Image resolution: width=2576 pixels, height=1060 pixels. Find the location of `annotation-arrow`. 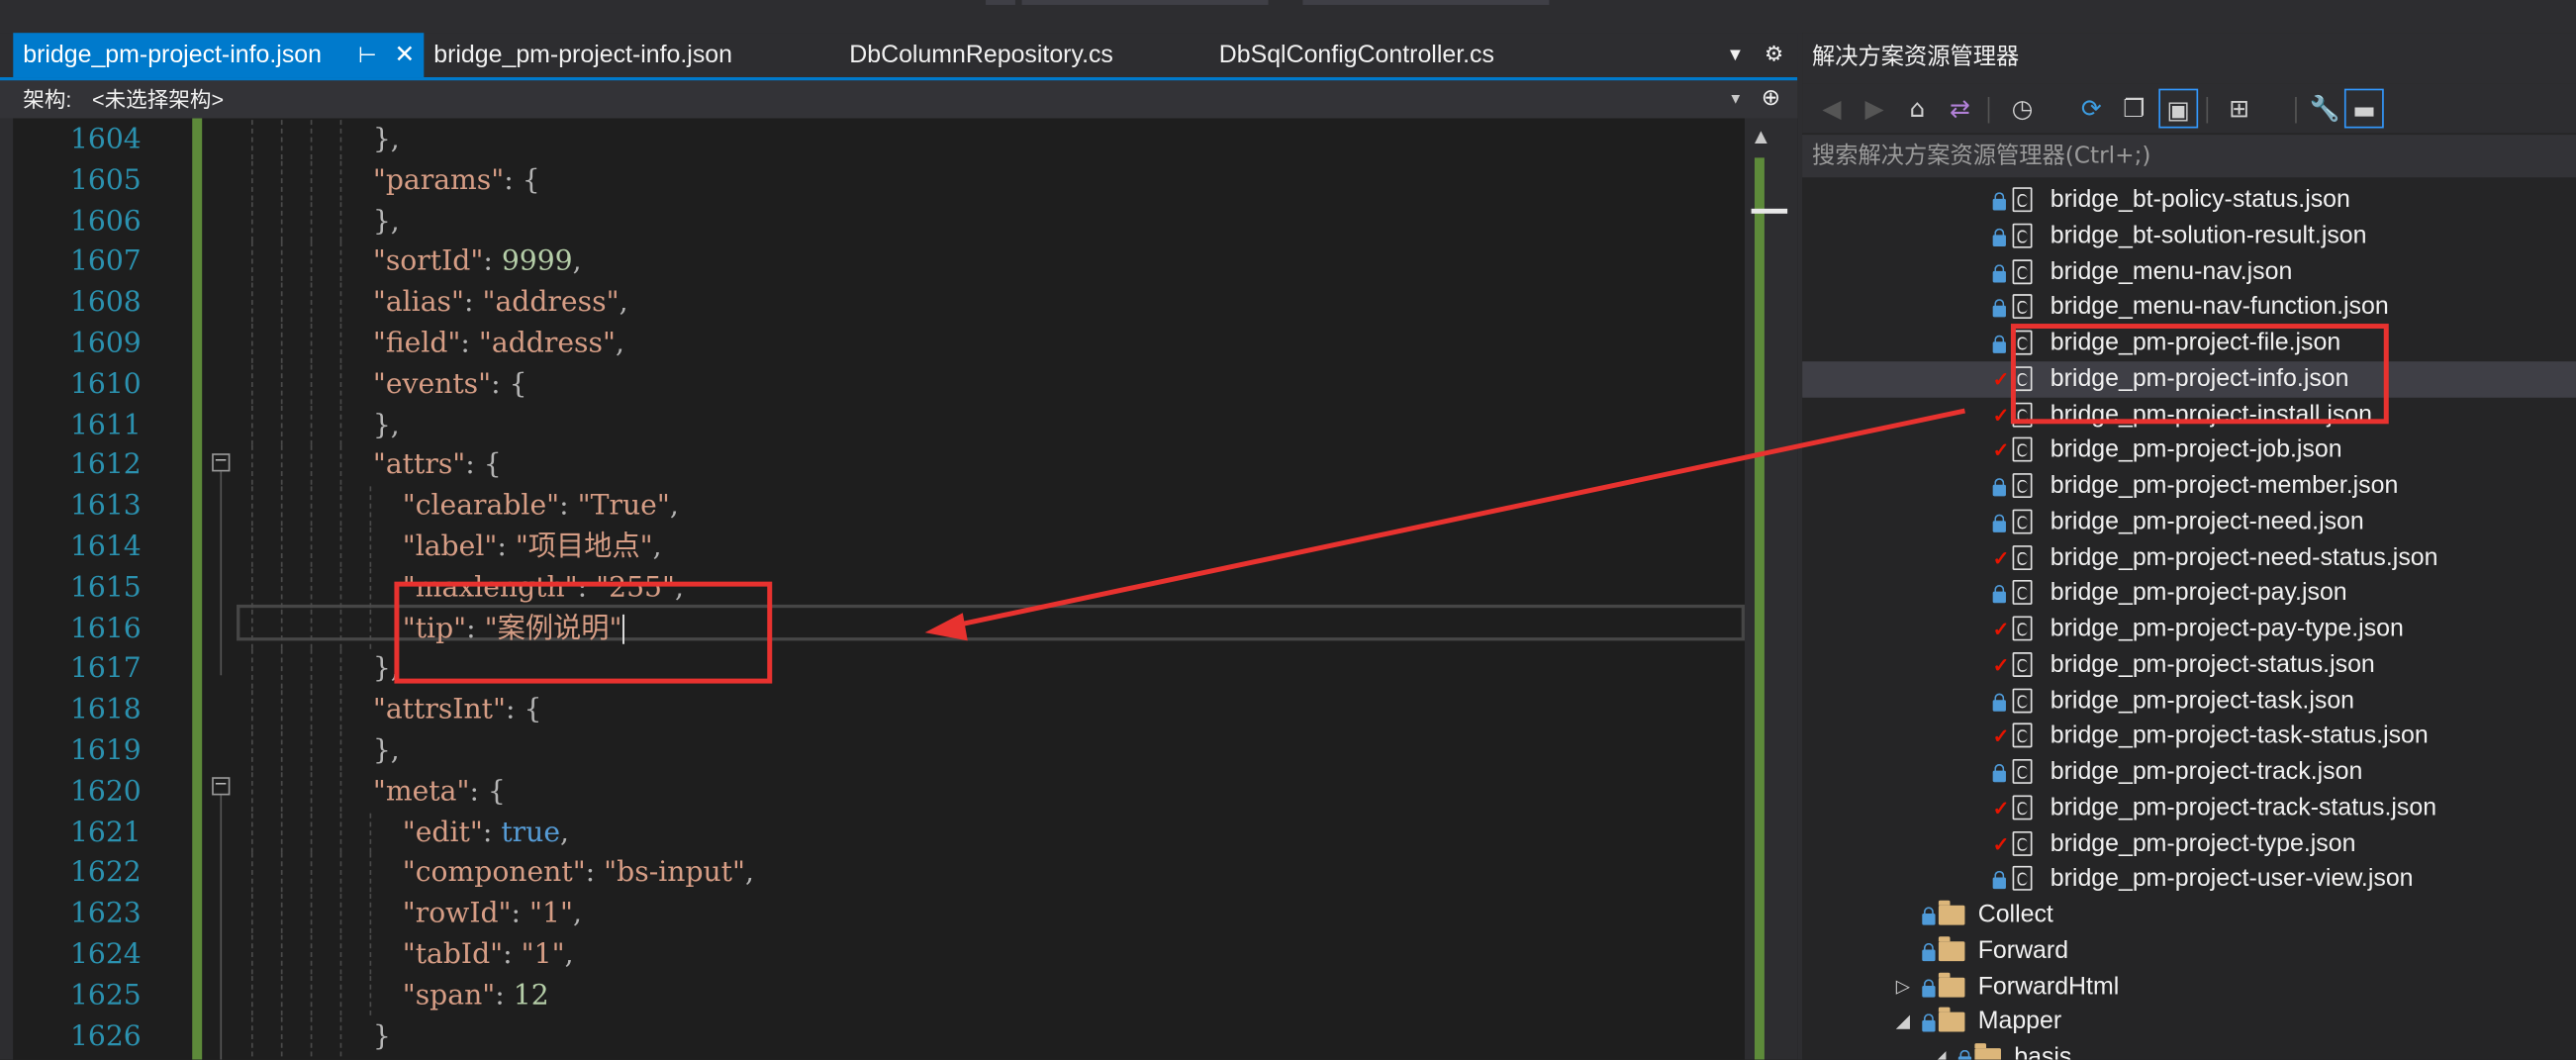

annotation-arrow is located at coordinates (1444, 524).